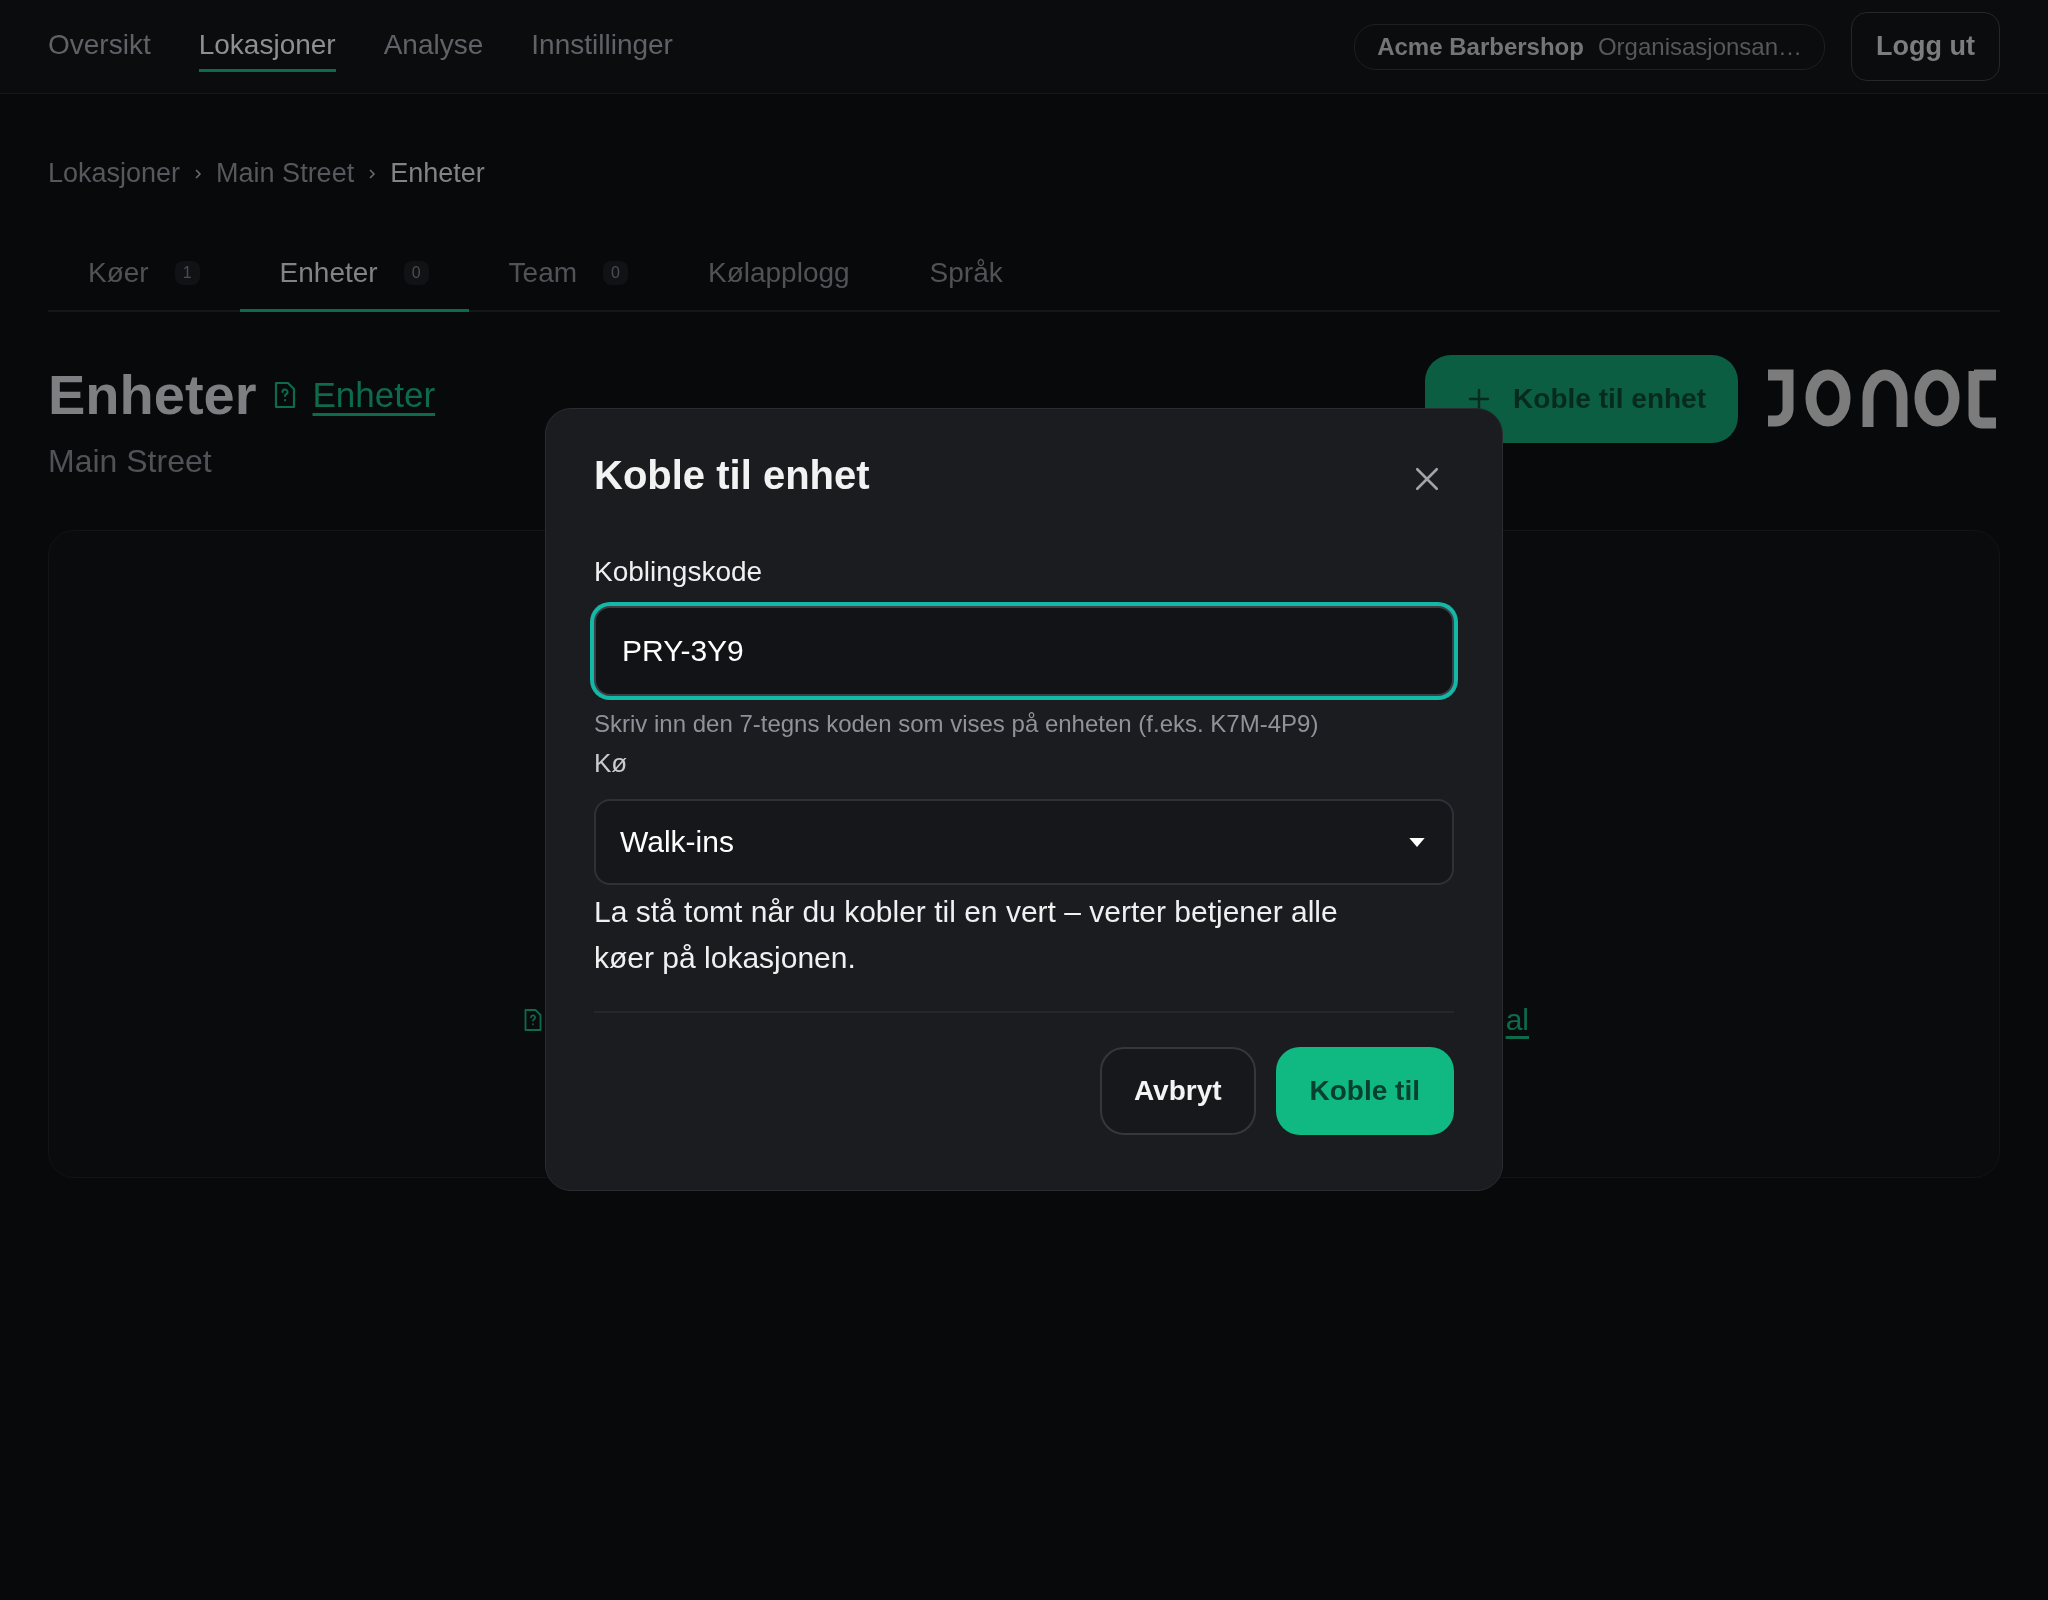 The width and height of the screenshot is (2048, 1600). What do you see at coordinates (354, 275) in the screenshot?
I see `tab: Enheter 0` at bounding box center [354, 275].